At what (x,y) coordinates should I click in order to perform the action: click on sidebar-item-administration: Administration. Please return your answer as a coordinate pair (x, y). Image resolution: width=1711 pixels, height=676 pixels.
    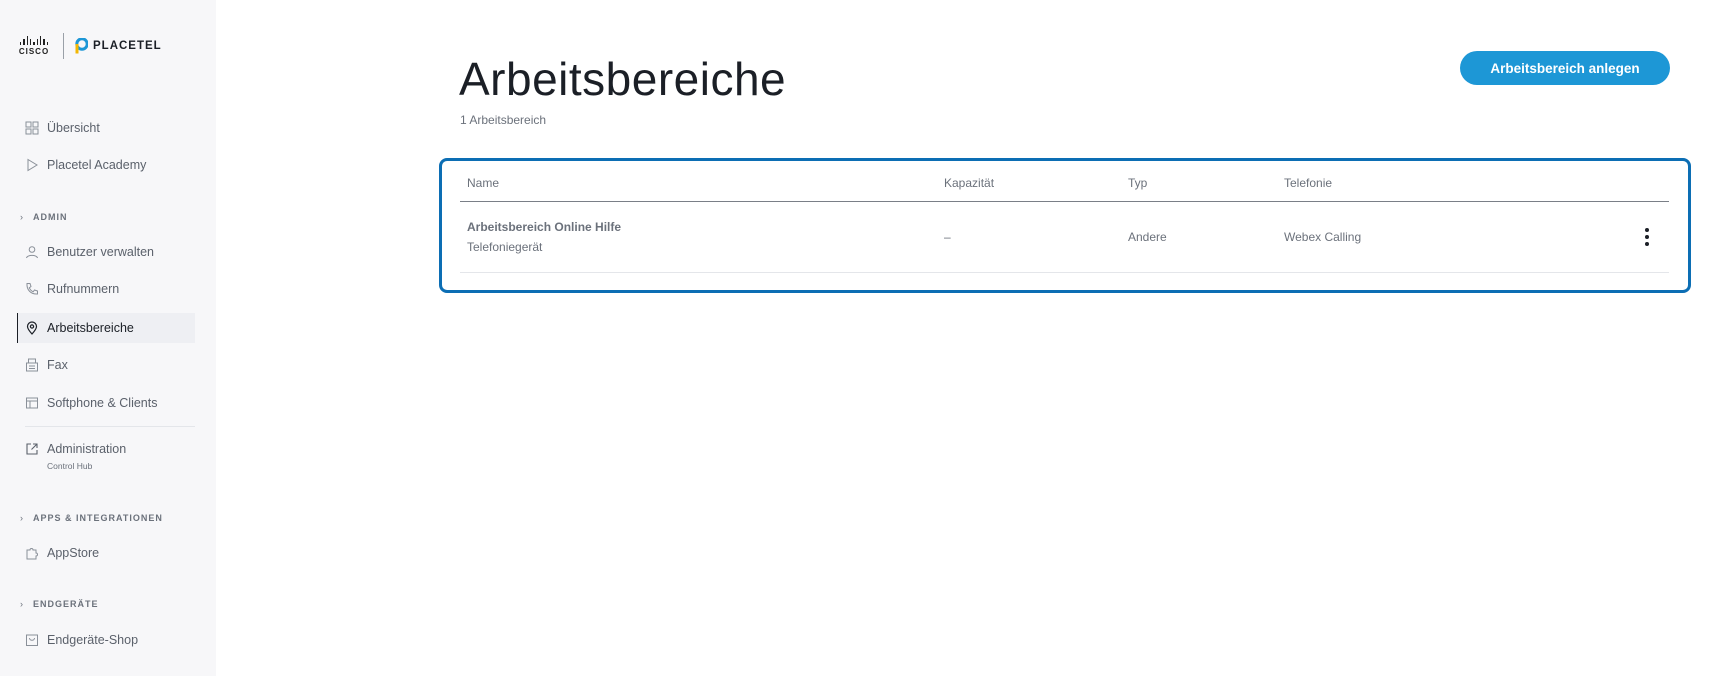
    Looking at the image, I should click on (75, 449).